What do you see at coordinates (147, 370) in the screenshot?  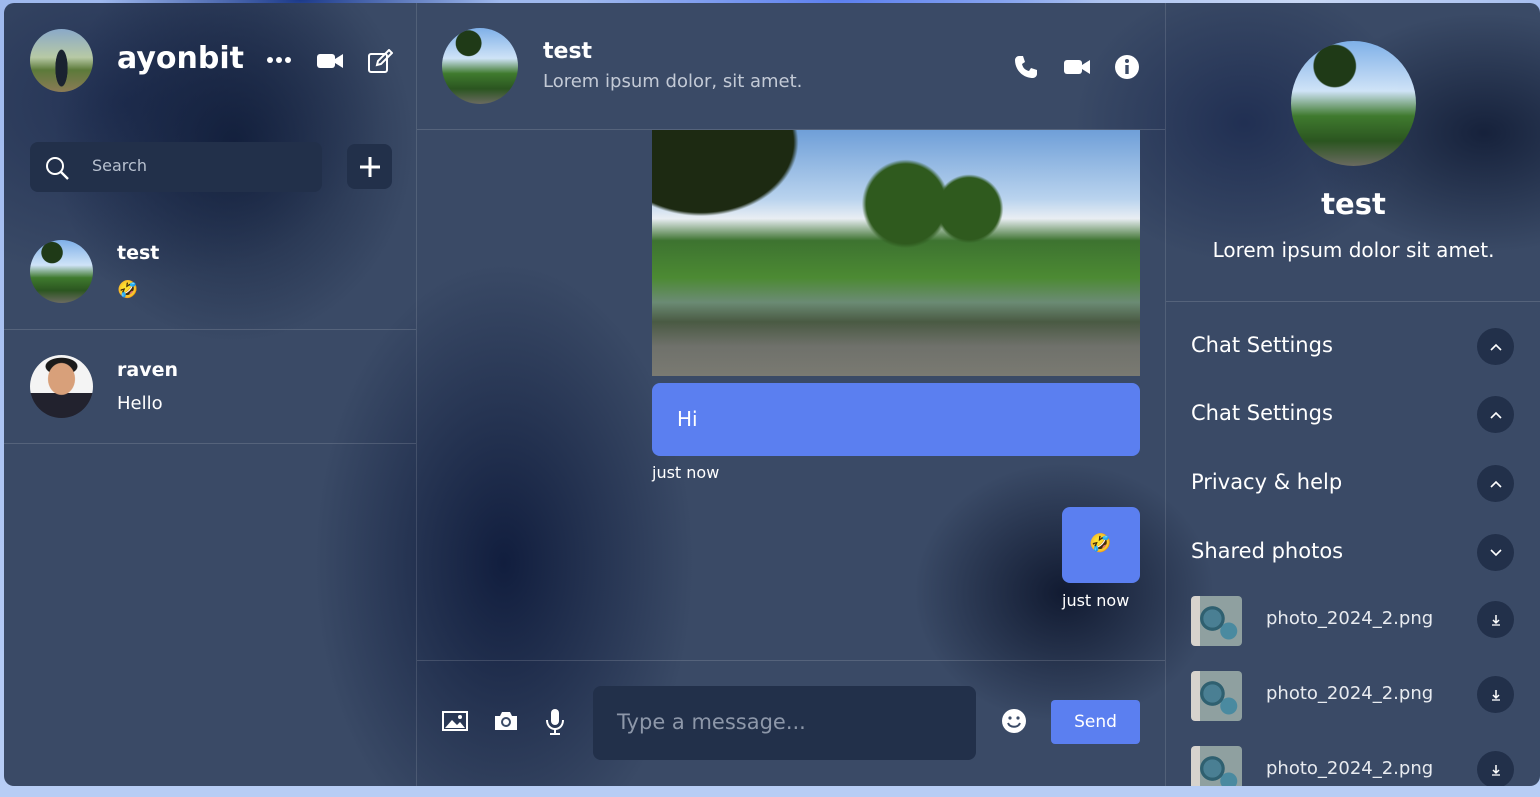 I see `chat-name: raven` at bounding box center [147, 370].